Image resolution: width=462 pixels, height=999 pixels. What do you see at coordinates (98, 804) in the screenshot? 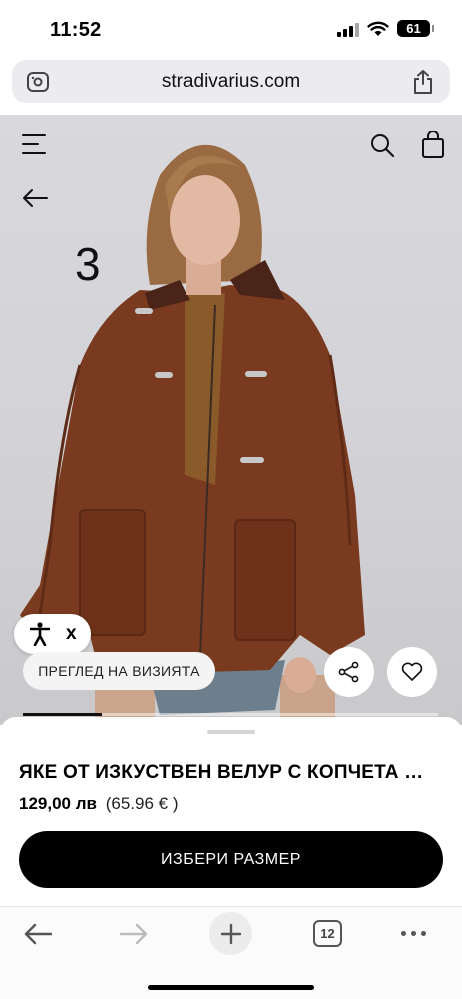
I see `price-line: 129,00 лв (65.96 € )` at bounding box center [98, 804].